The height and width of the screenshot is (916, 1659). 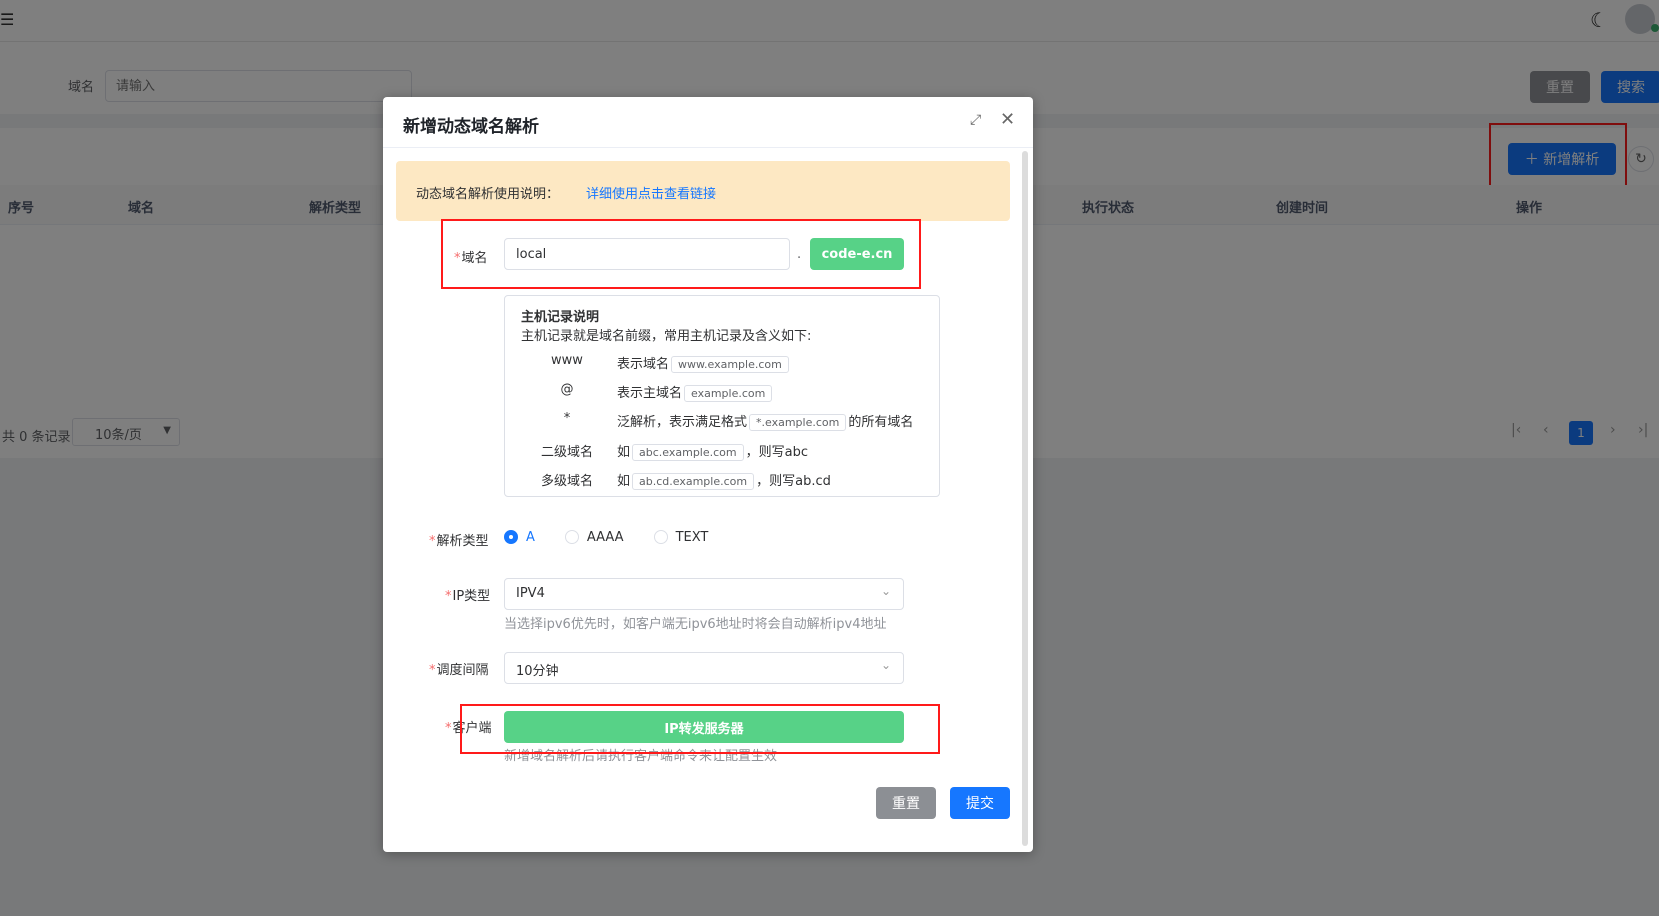 What do you see at coordinates (723, 362) in the screenshot?
I see `host-help-row: www 表示域名 www.example.com` at bounding box center [723, 362].